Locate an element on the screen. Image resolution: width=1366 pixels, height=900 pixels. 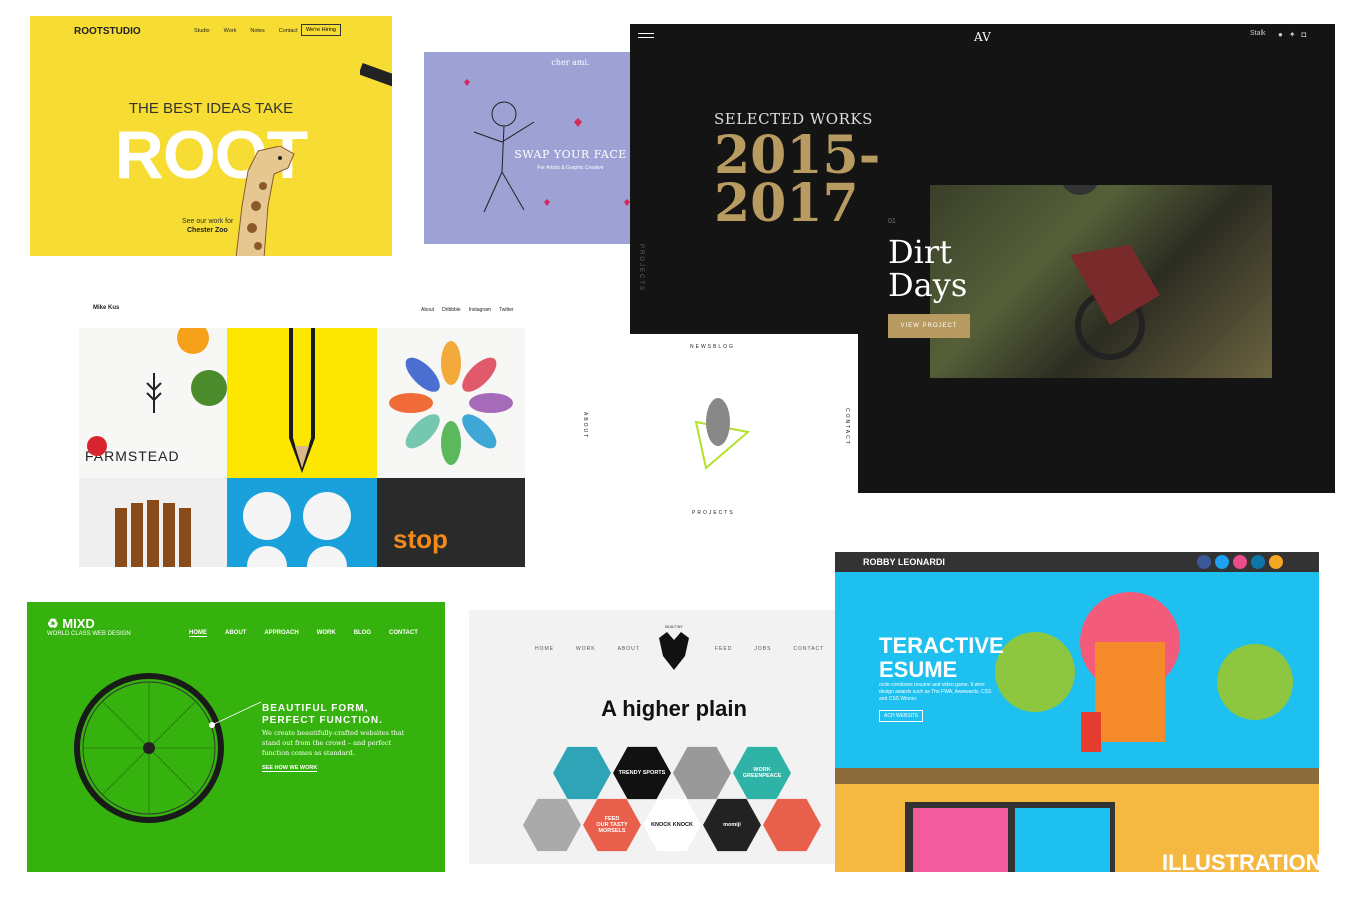
email-icon is located at coordinates (1276, 562).